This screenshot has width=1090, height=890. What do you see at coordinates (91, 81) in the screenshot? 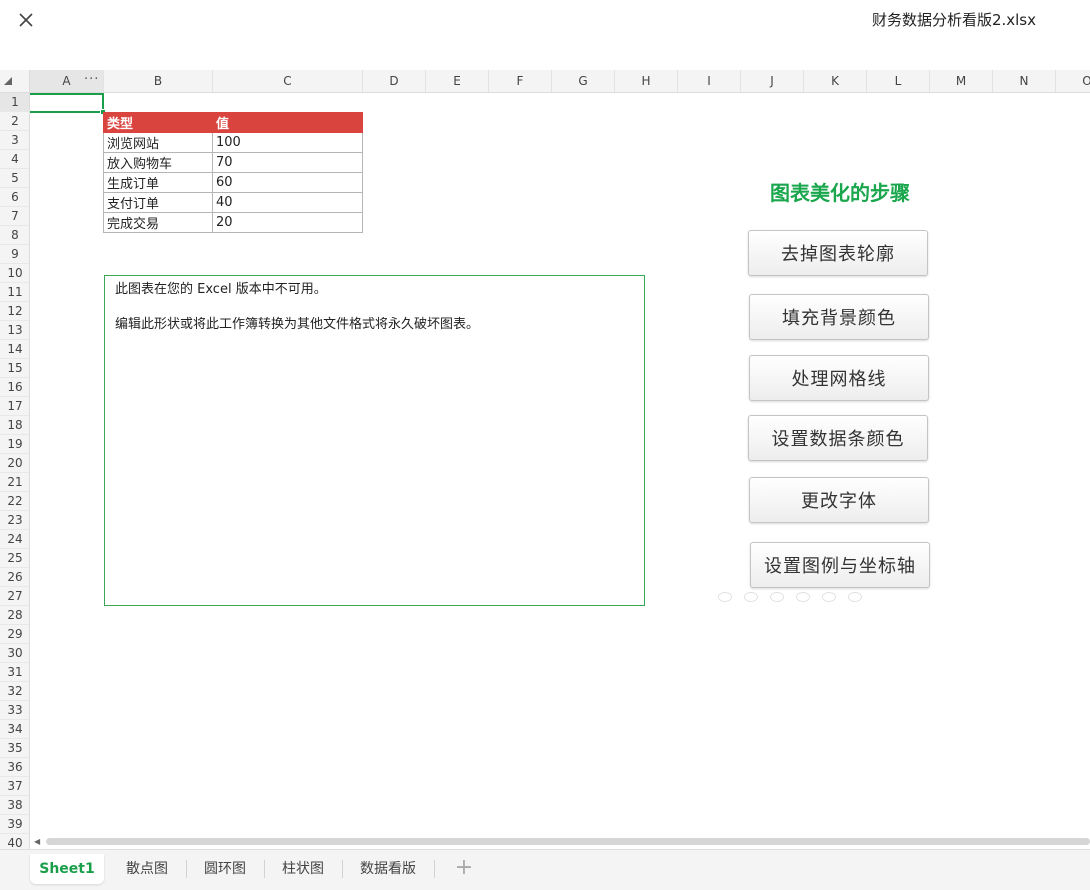
I see `column-more-icon: ···` at bounding box center [91, 81].